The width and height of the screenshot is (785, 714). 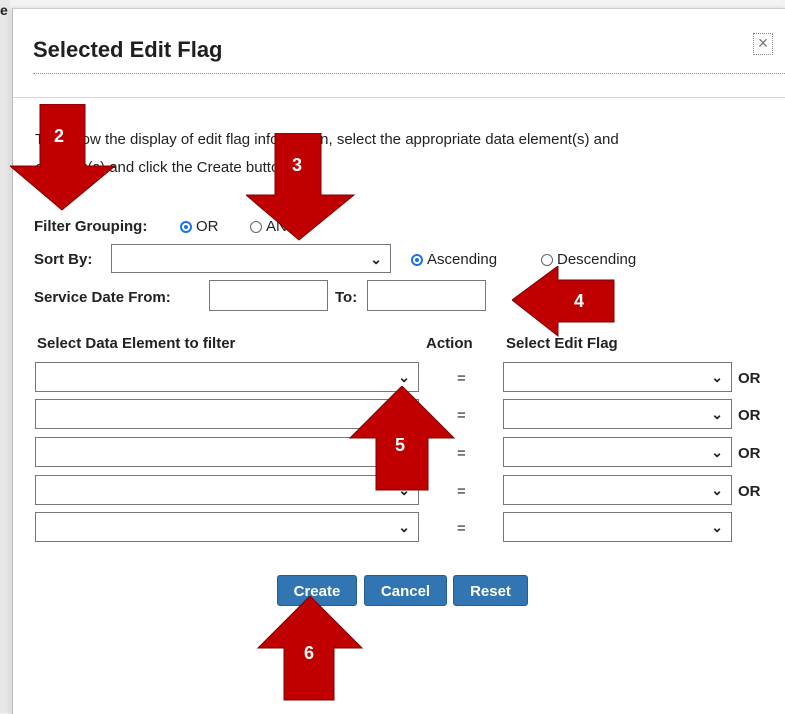 What do you see at coordinates (227, 527) in the screenshot?
I see `data-element-select-5: ⌄` at bounding box center [227, 527].